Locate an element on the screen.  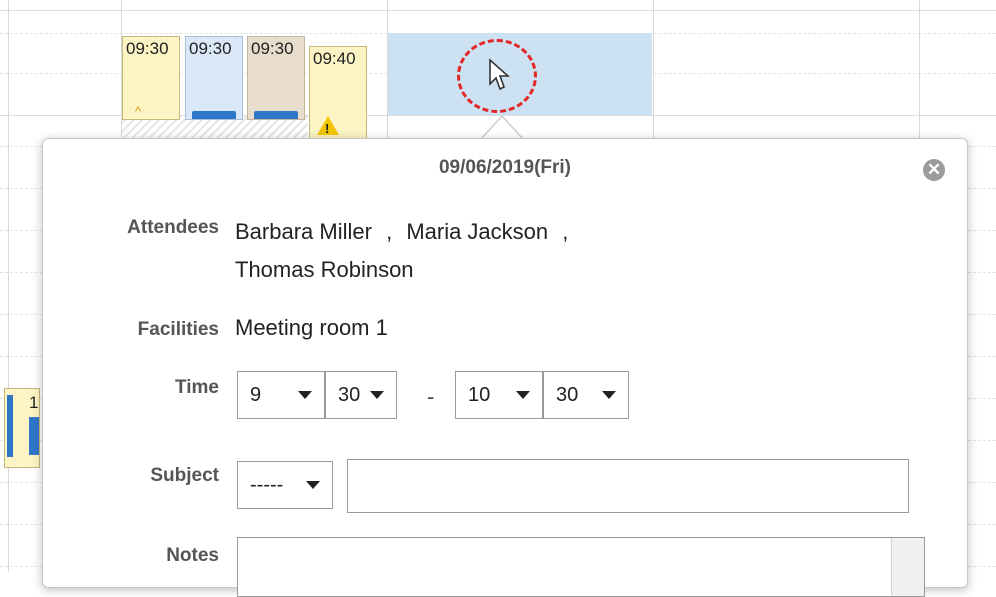
caret-up-icon: ^ is located at coordinates (138, 111).